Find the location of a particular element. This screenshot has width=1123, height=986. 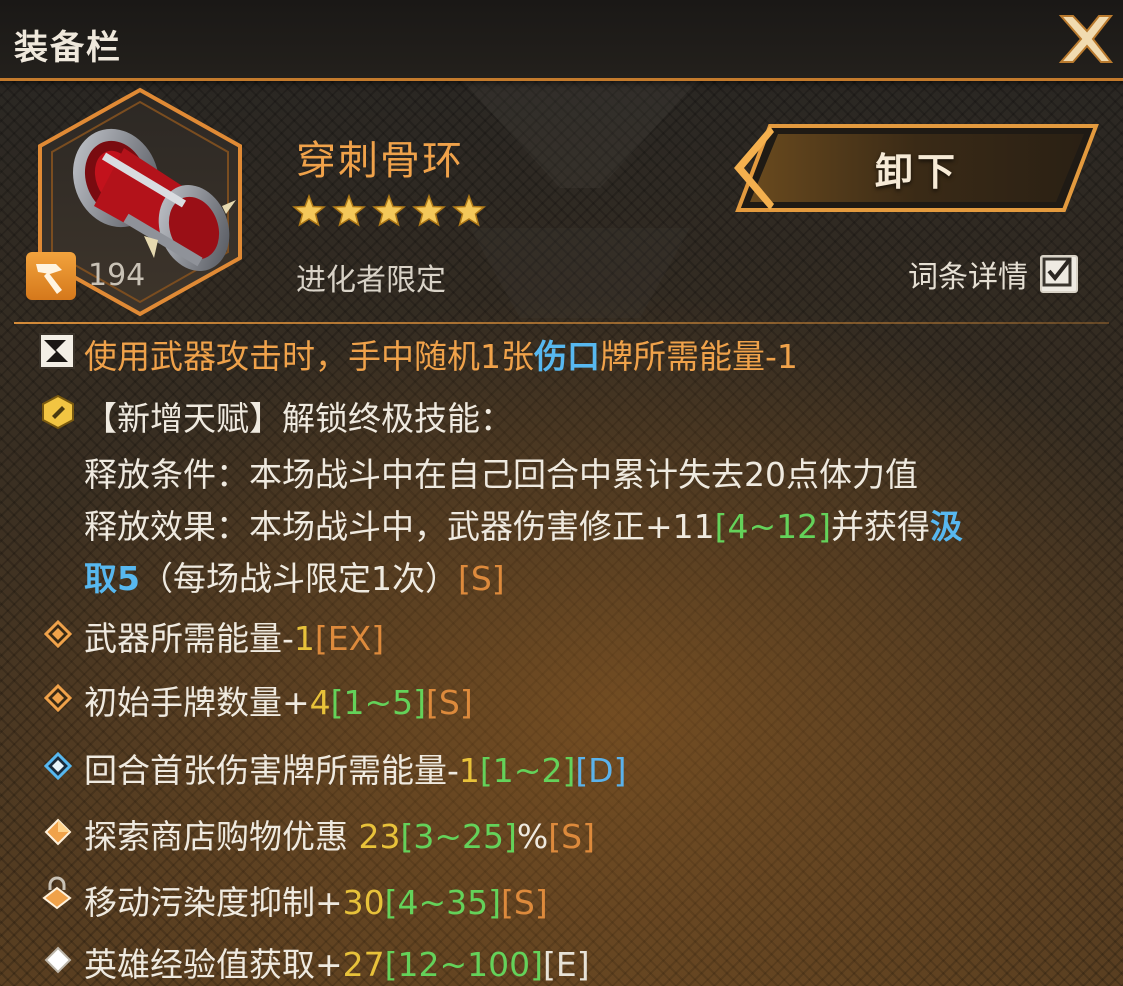

talent-effect-limit: （每场战斗限定1次） is located at coordinates (298, 578).